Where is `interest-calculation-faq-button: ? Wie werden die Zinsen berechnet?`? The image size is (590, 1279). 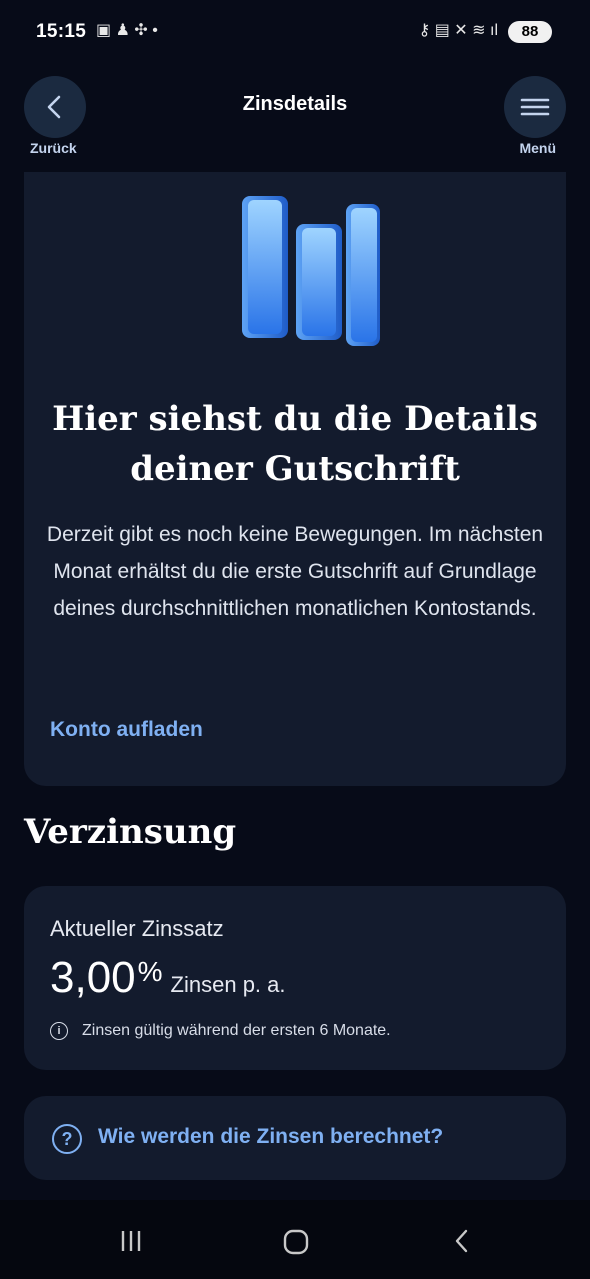 interest-calculation-faq-button: ? Wie werden die Zinsen berechnet? is located at coordinates (295, 1138).